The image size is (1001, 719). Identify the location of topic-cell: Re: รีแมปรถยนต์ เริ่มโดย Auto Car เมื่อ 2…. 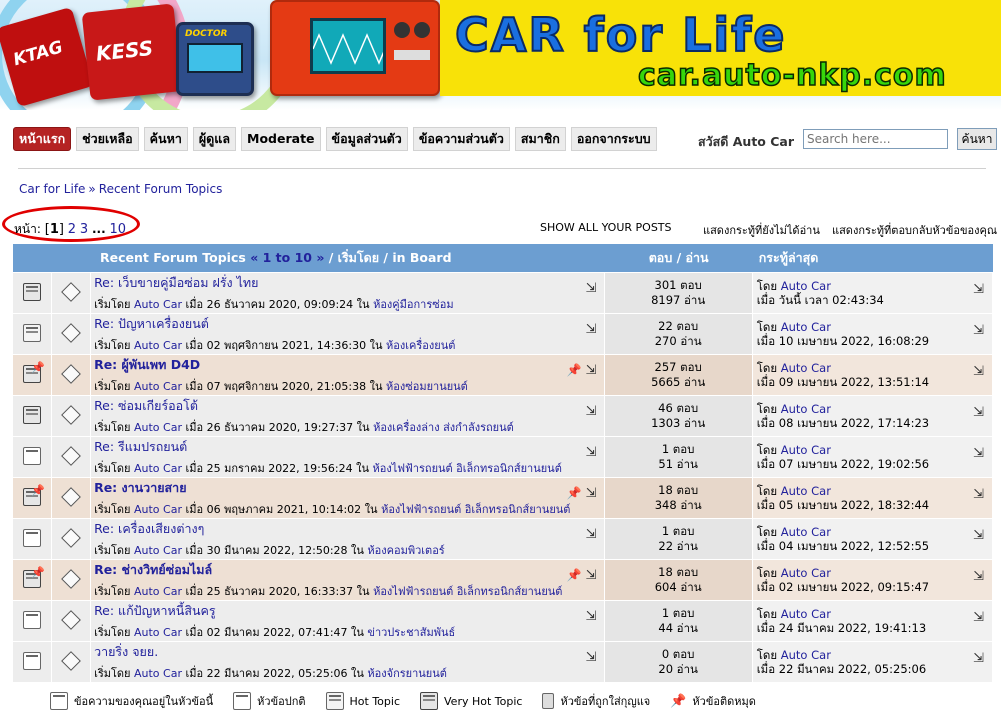
(348, 457).